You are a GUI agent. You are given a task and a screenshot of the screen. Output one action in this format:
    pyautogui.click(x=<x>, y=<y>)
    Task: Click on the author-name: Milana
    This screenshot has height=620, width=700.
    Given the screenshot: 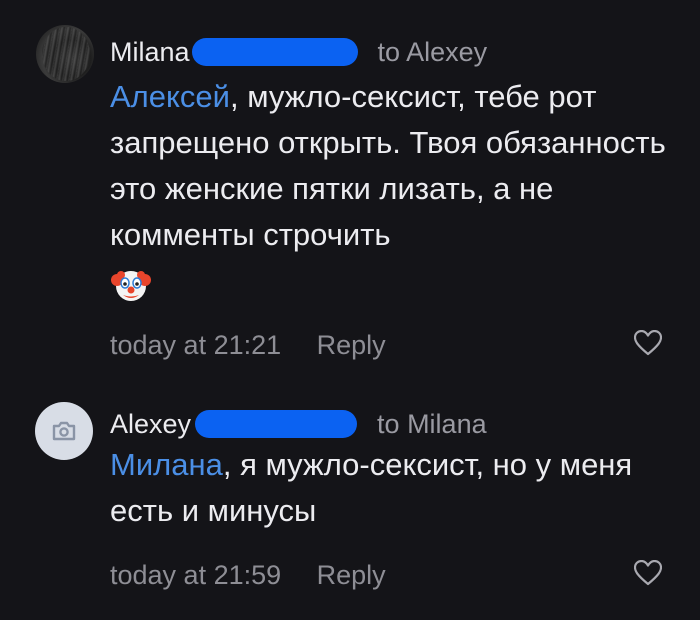 What is the action you would take?
    pyautogui.click(x=150, y=52)
    